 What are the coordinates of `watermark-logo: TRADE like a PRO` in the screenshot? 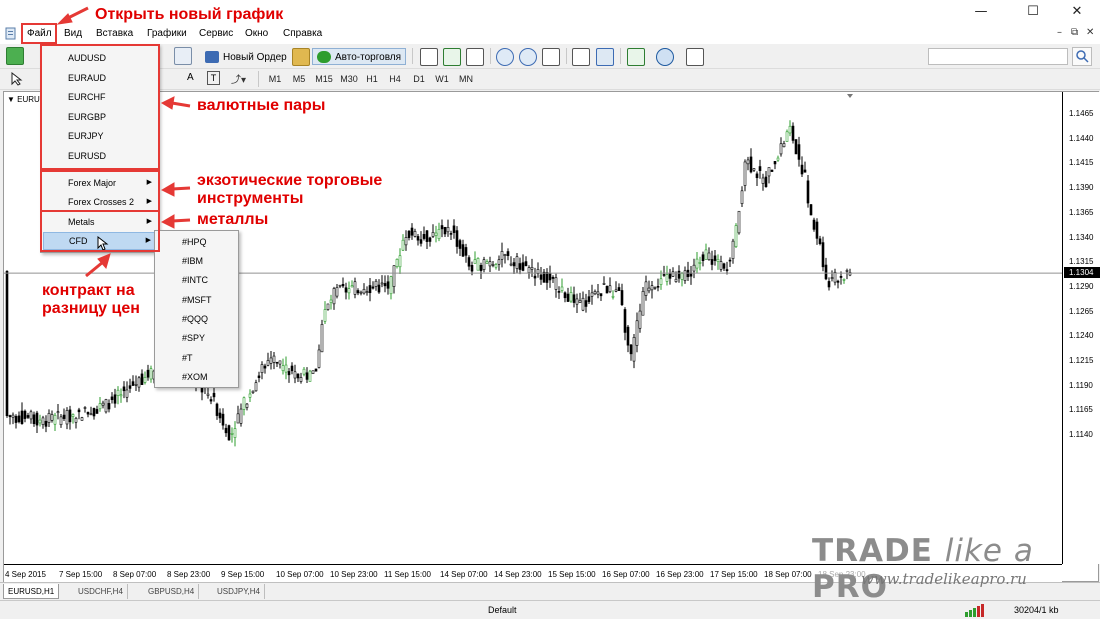 It's located at (923, 569).